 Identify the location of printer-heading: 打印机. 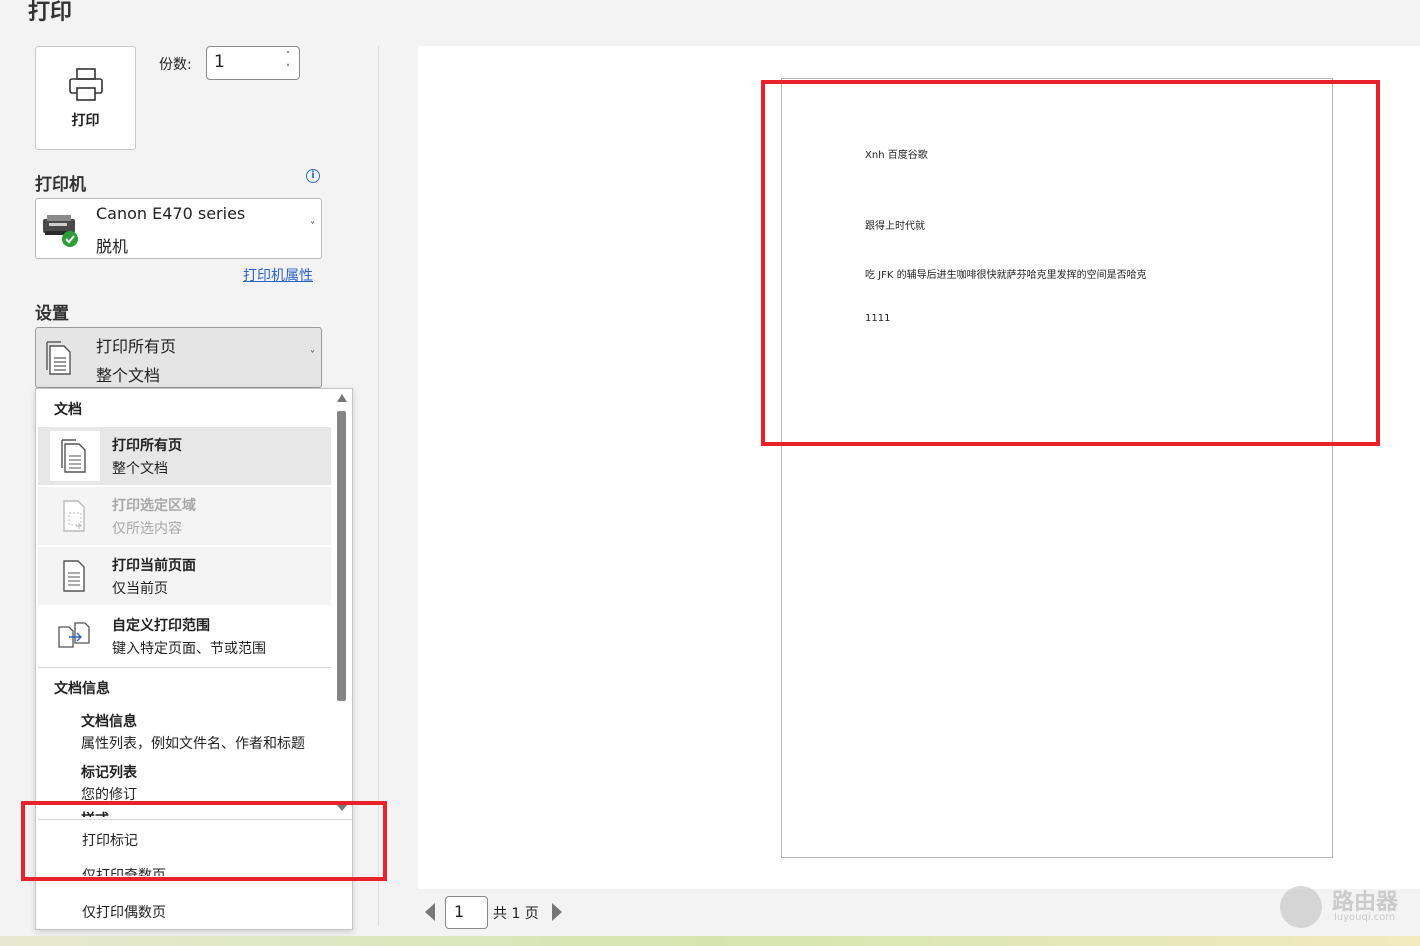
(60, 185).